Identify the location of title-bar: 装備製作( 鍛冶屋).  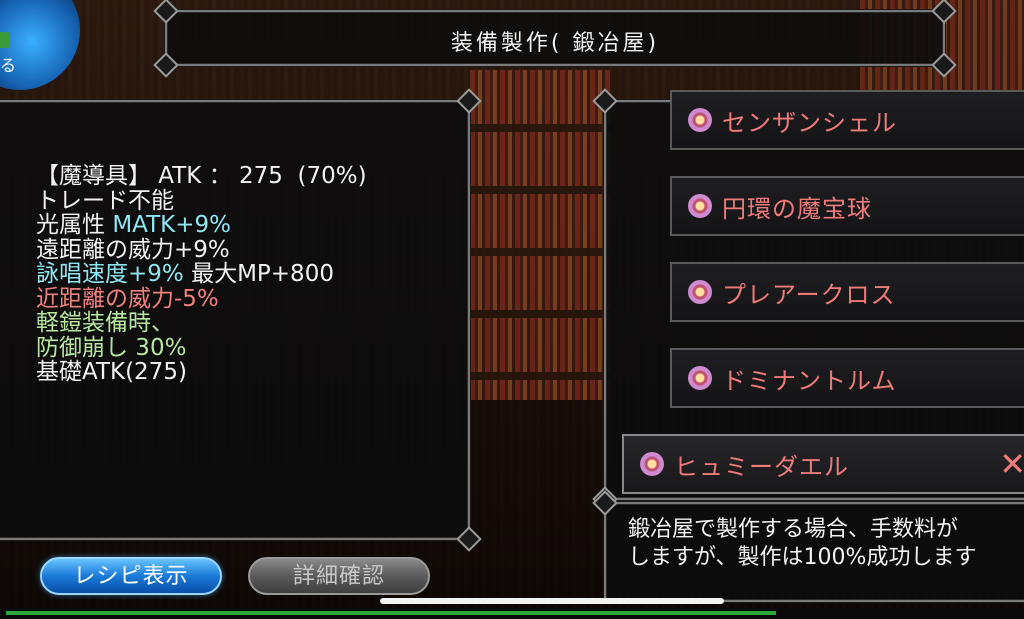
(555, 39).